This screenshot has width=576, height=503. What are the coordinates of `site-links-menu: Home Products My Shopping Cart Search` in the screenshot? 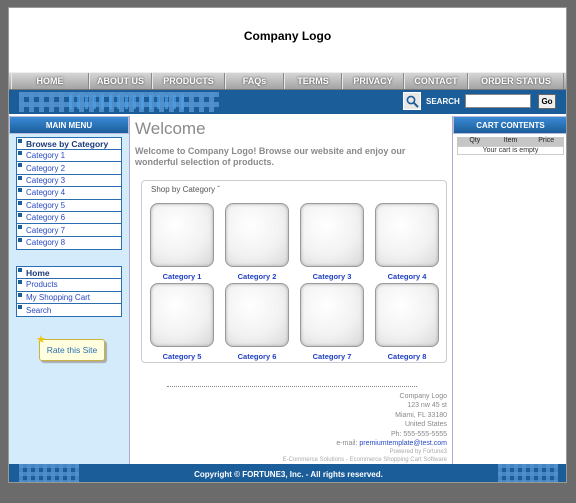 It's located at (69, 292).